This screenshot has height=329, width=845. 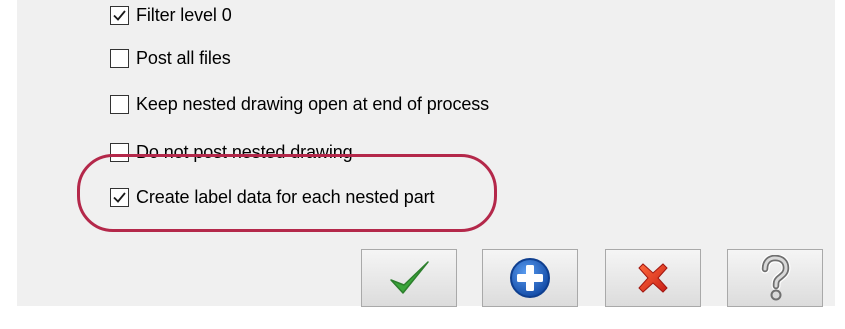 I want to click on green-checkmark-icon, so click(x=409, y=277).